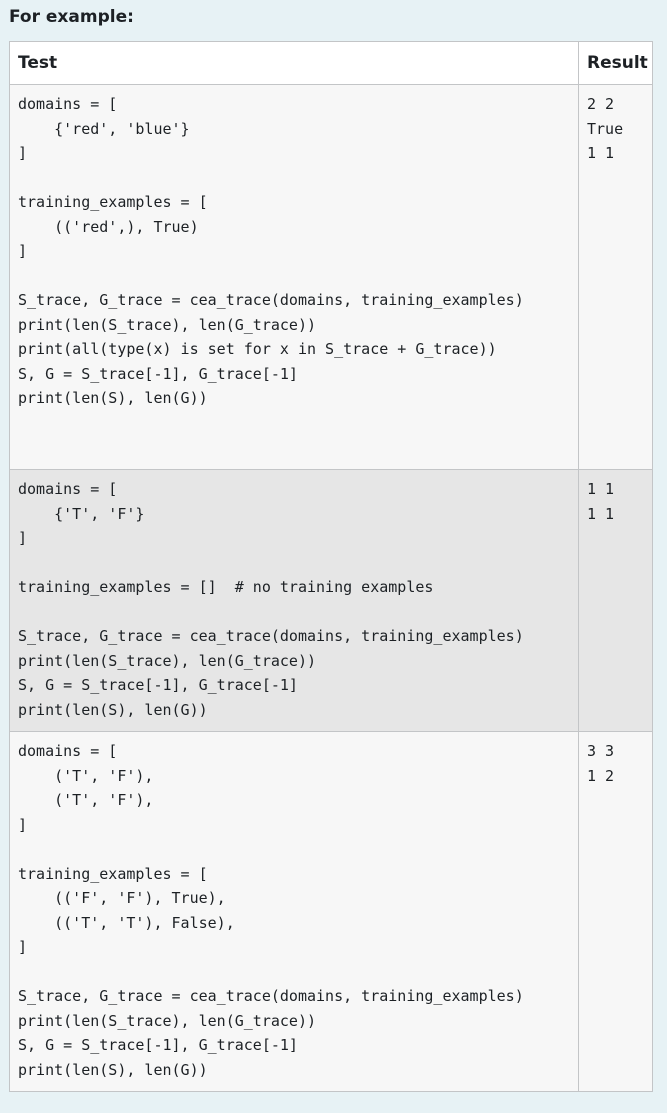 The width and height of the screenshot is (667, 1113). Describe the element at coordinates (615, 600) in the screenshot. I see `result-cell: 1 1 1 1` at that location.